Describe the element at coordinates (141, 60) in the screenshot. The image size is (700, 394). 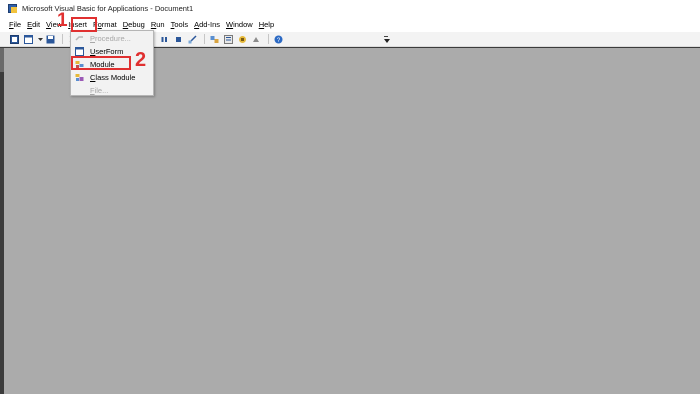
I see `step-2-label: 2` at that location.